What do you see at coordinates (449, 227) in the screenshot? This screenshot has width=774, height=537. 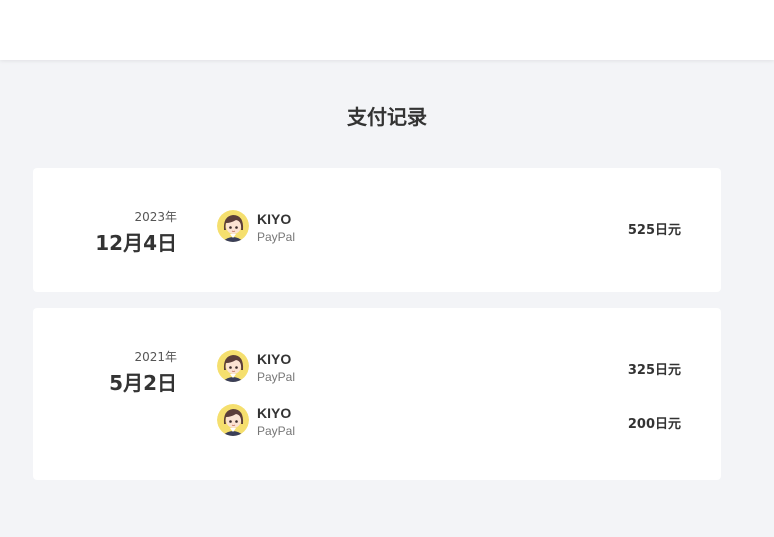 I see `payment-entry: KIYO PayPal 525日元` at bounding box center [449, 227].